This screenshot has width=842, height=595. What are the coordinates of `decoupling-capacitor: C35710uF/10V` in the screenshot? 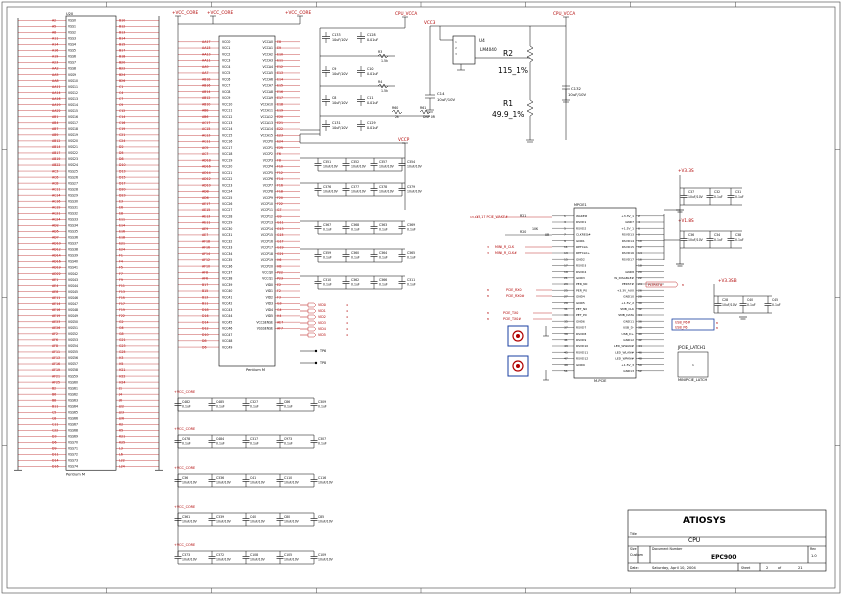 It's located at (382, 164).